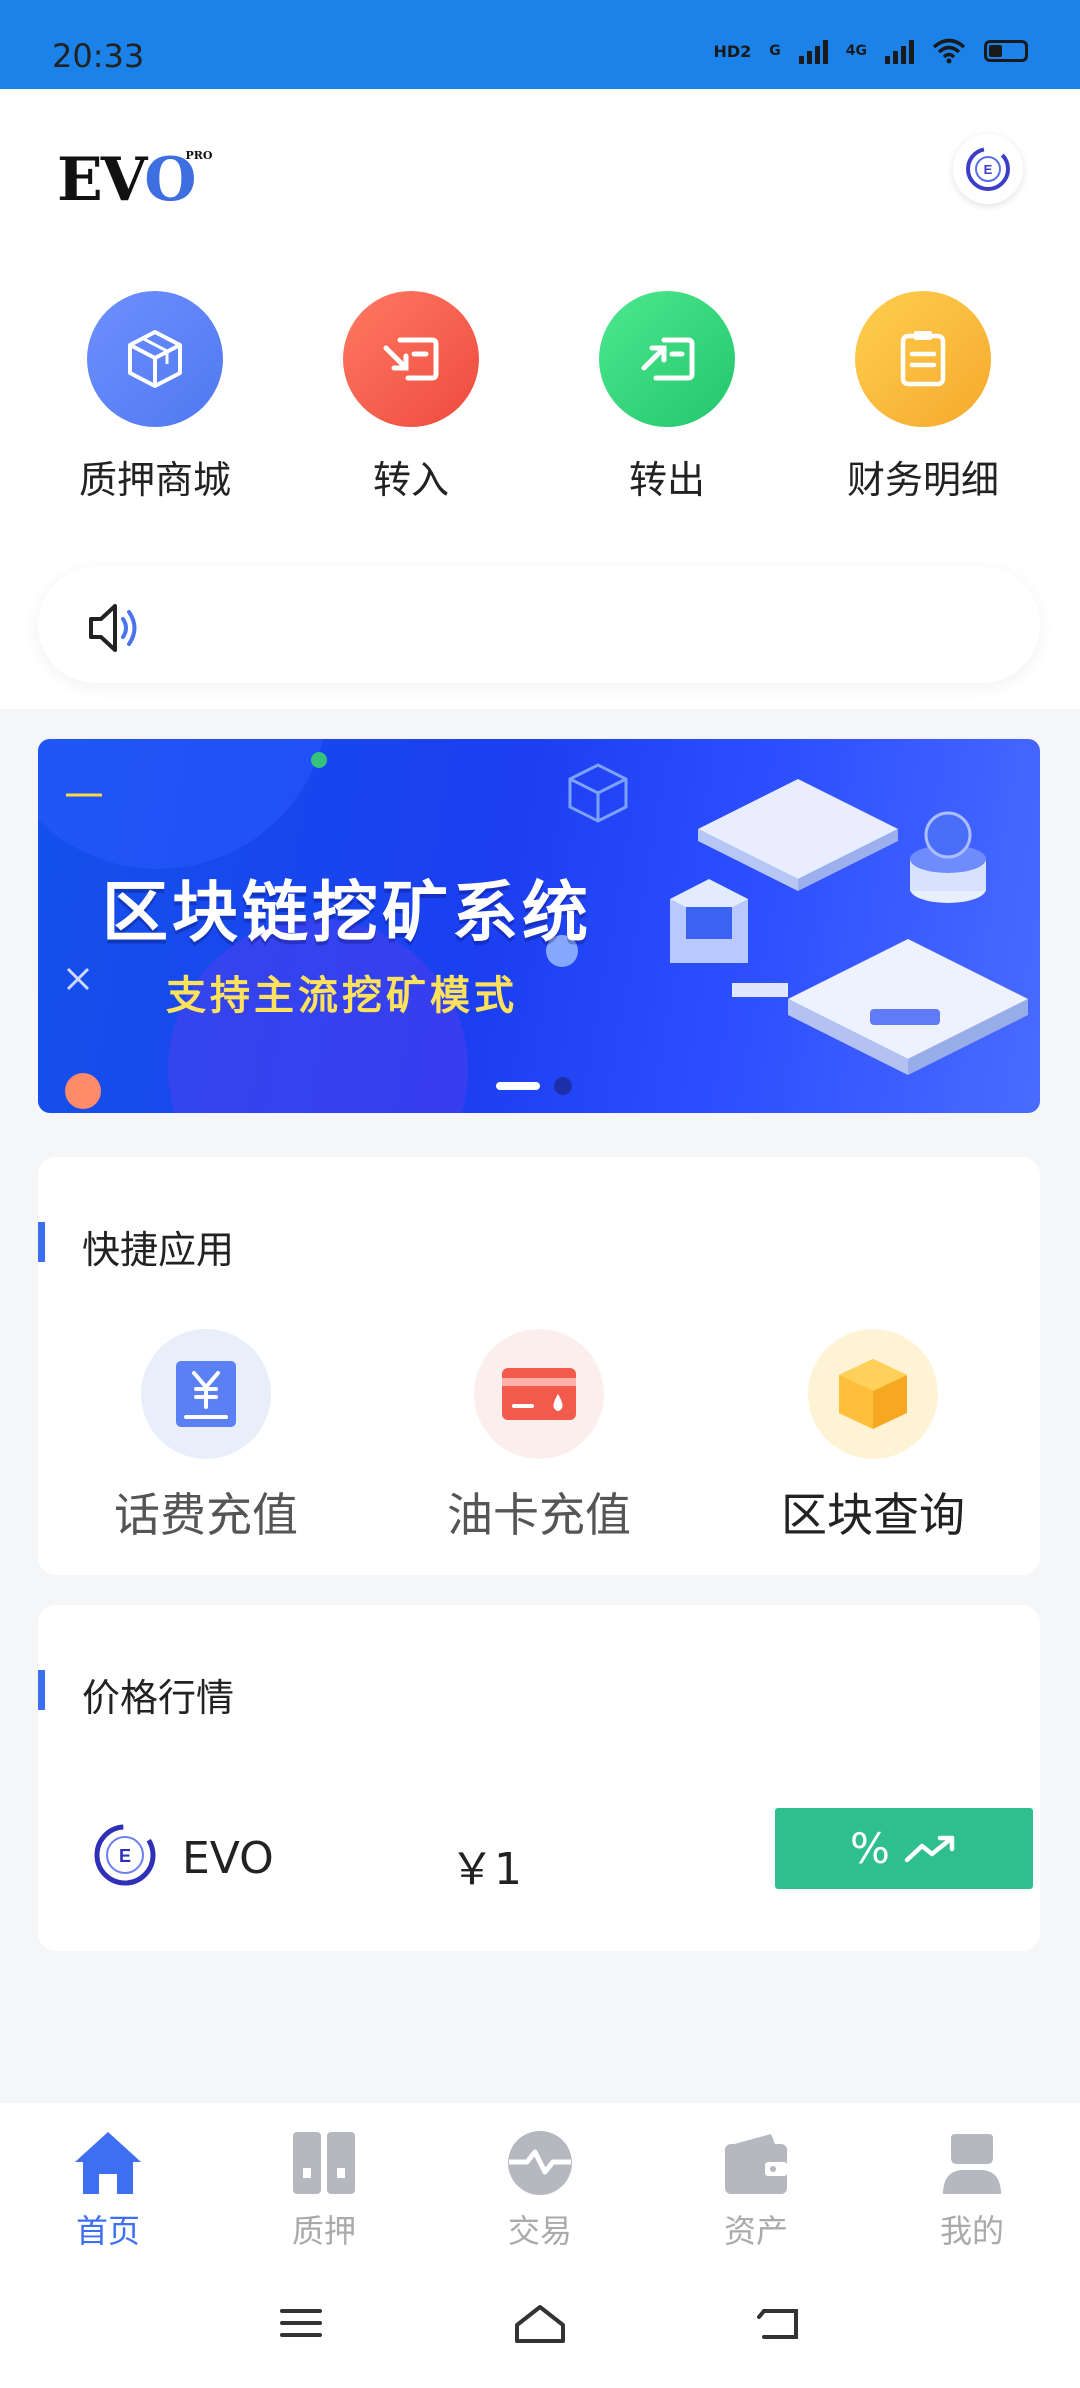 This screenshot has height=2388, width=1080. What do you see at coordinates (301, 2323) in the screenshot?
I see `menu-icon` at bounding box center [301, 2323].